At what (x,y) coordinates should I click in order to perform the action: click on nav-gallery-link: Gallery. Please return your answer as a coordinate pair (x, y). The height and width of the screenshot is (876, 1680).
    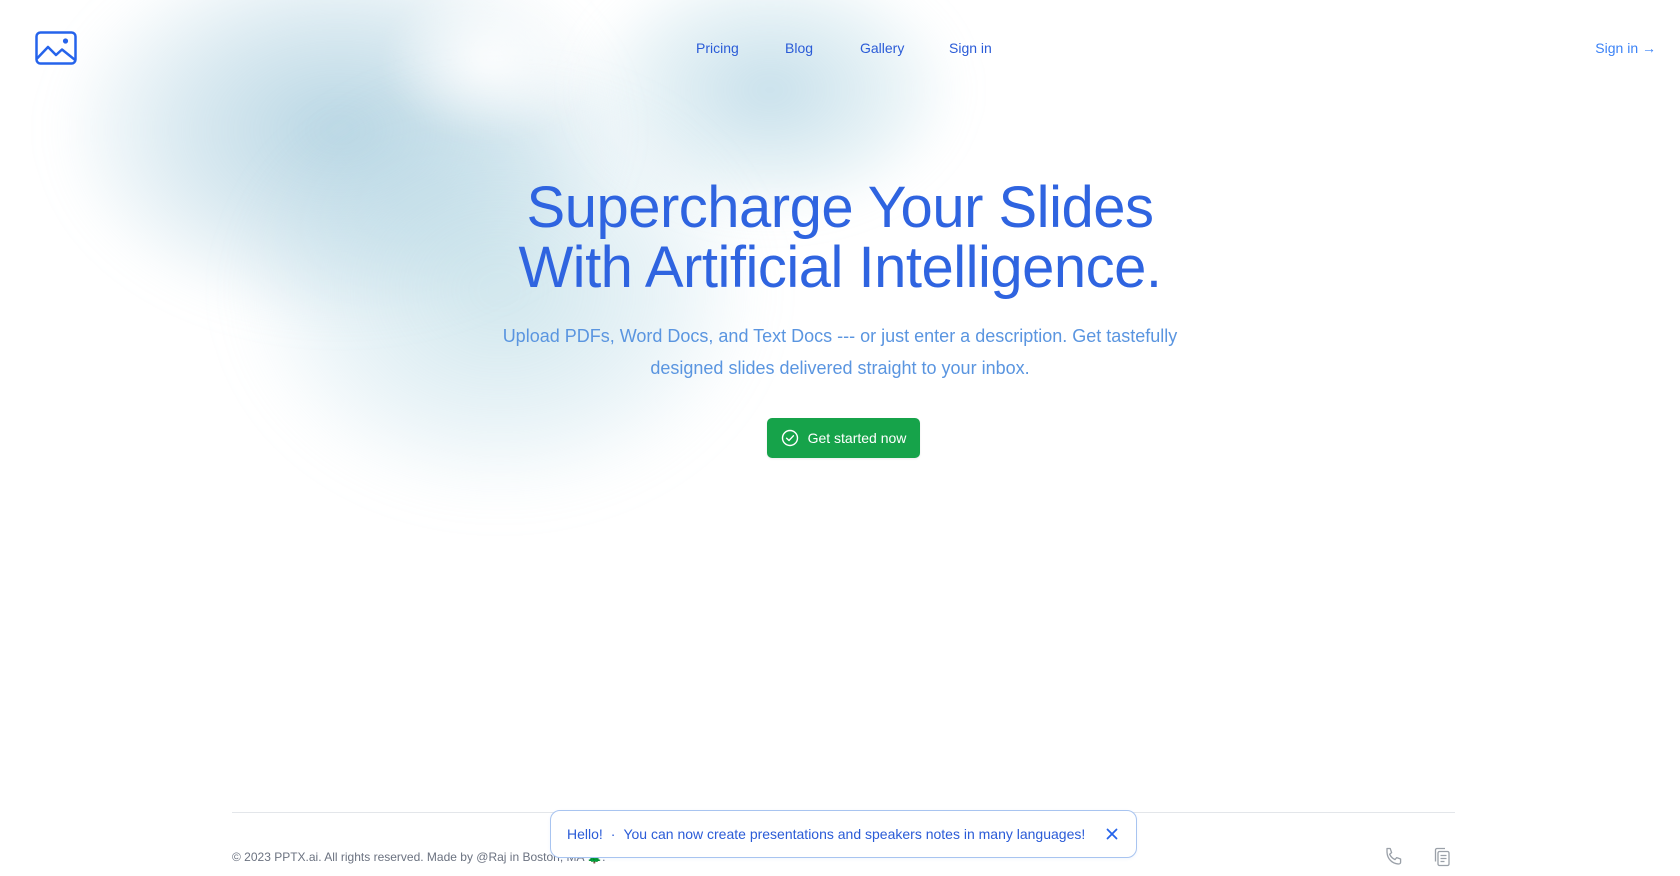
    Looking at the image, I should click on (882, 48).